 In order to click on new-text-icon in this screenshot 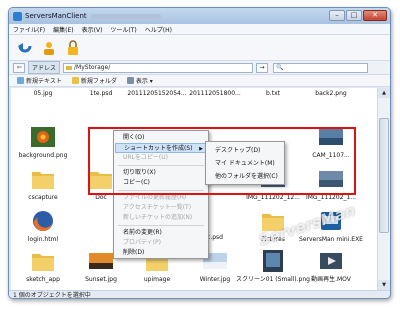, I will do `click(20, 80)`.